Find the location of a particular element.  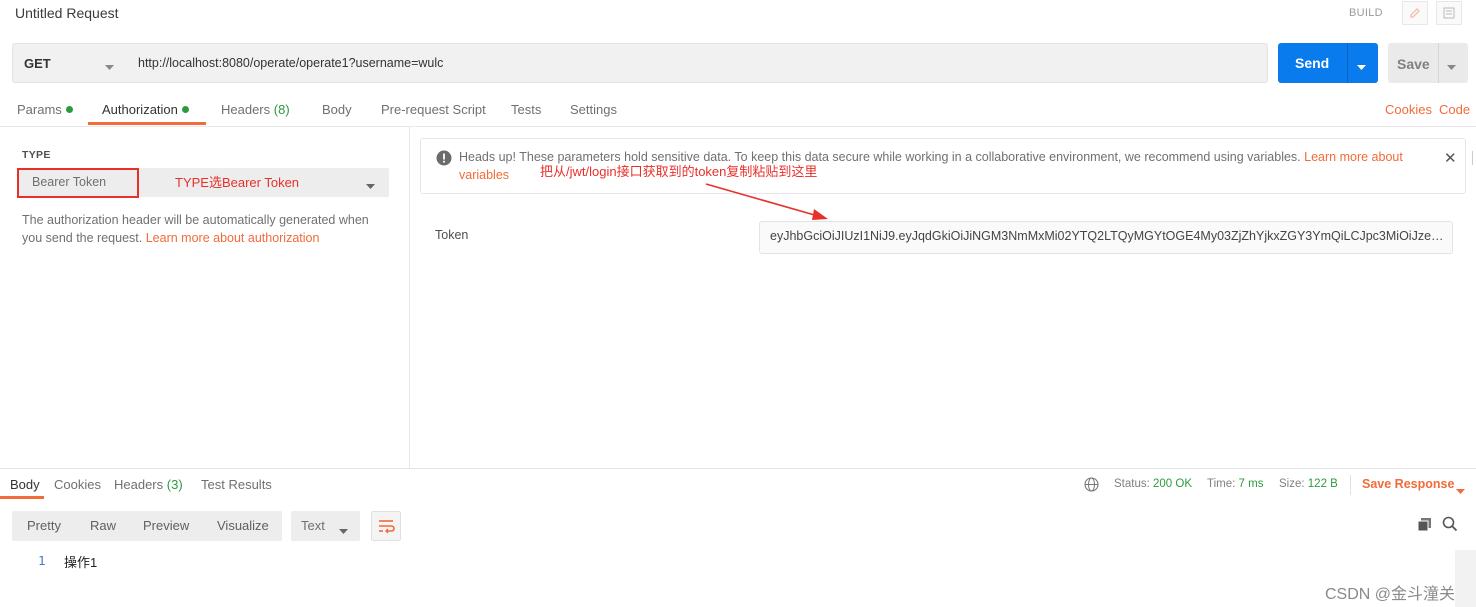

line-number: 1 is located at coordinates (42, 560).